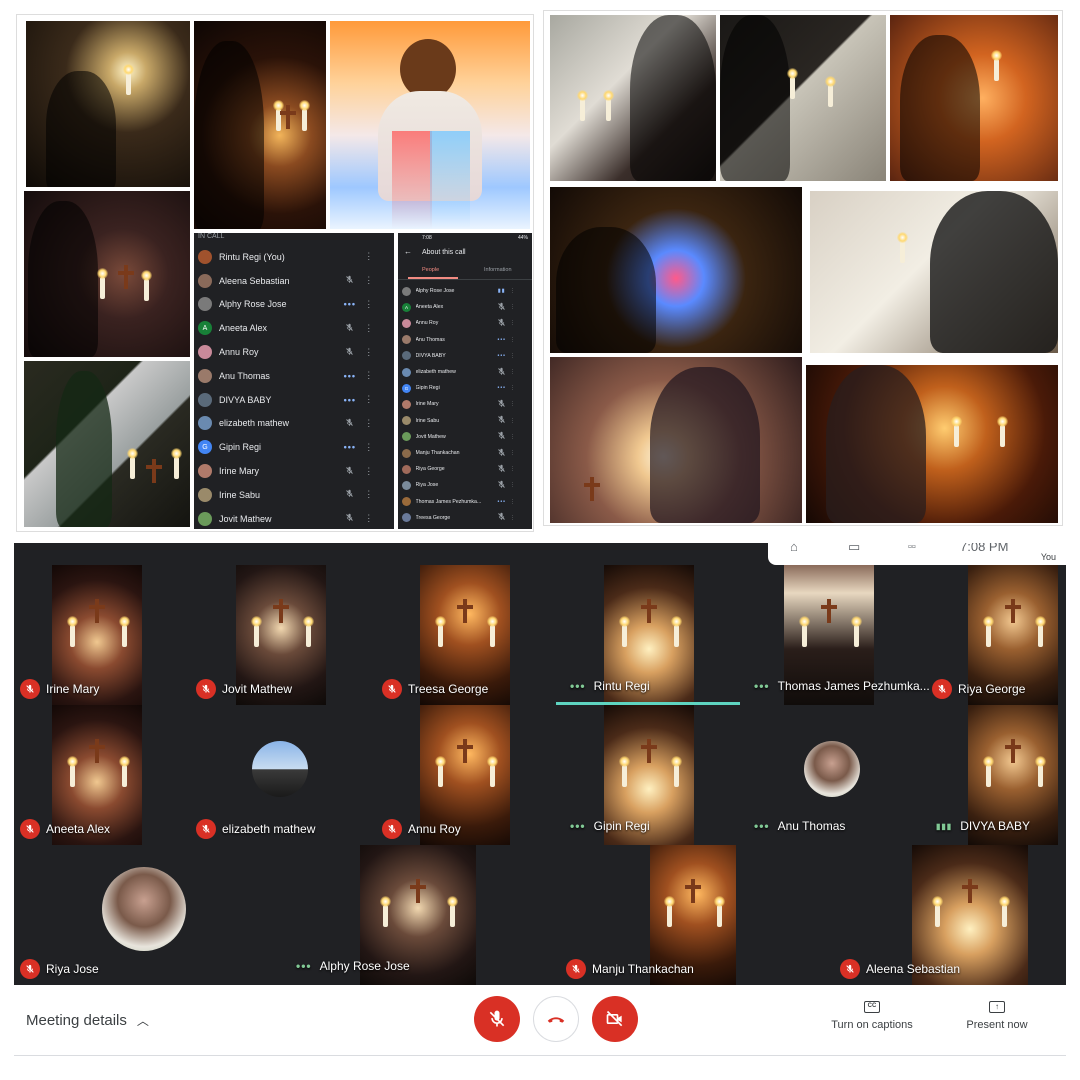 Image resolution: width=1080 pixels, height=1080 pixels. I want to click on right-participant-row: G Gipin Regi ••• ⋮, so click(465, 388).